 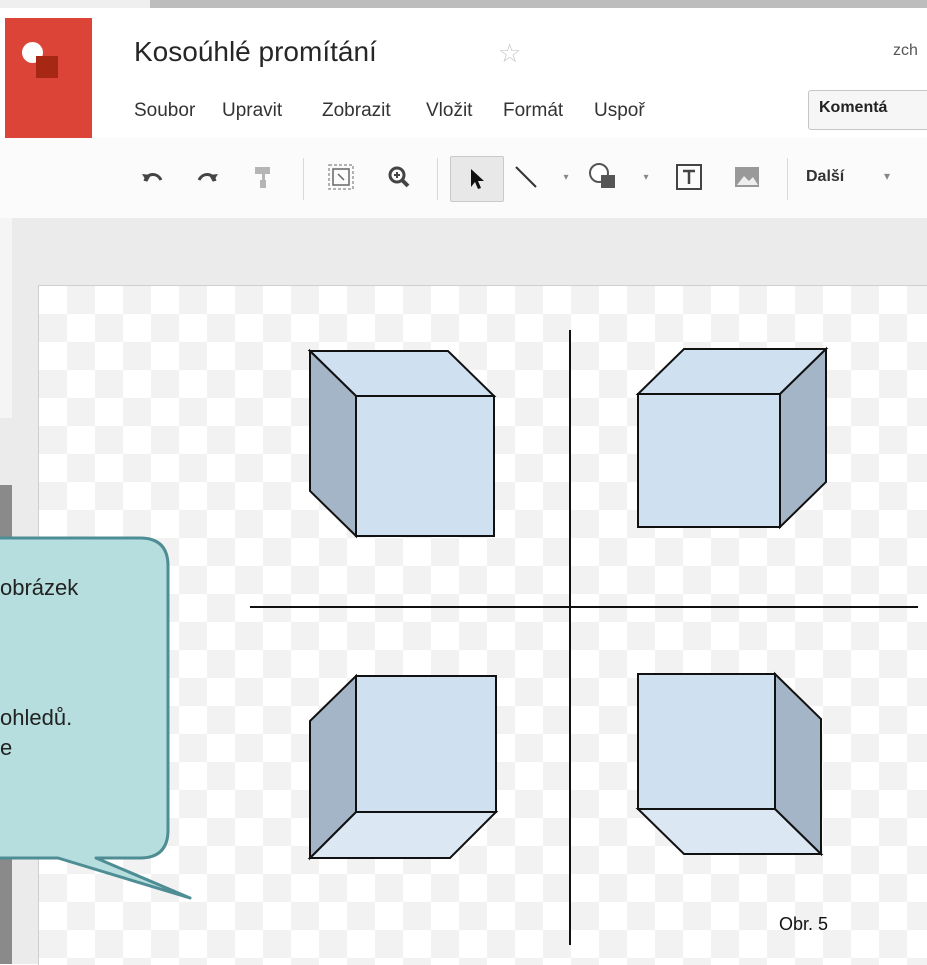 What do you see at coordinates (6, 747) in the screenshot?
I see `callout-text-line-3: e` at bounding box center [6, 747].